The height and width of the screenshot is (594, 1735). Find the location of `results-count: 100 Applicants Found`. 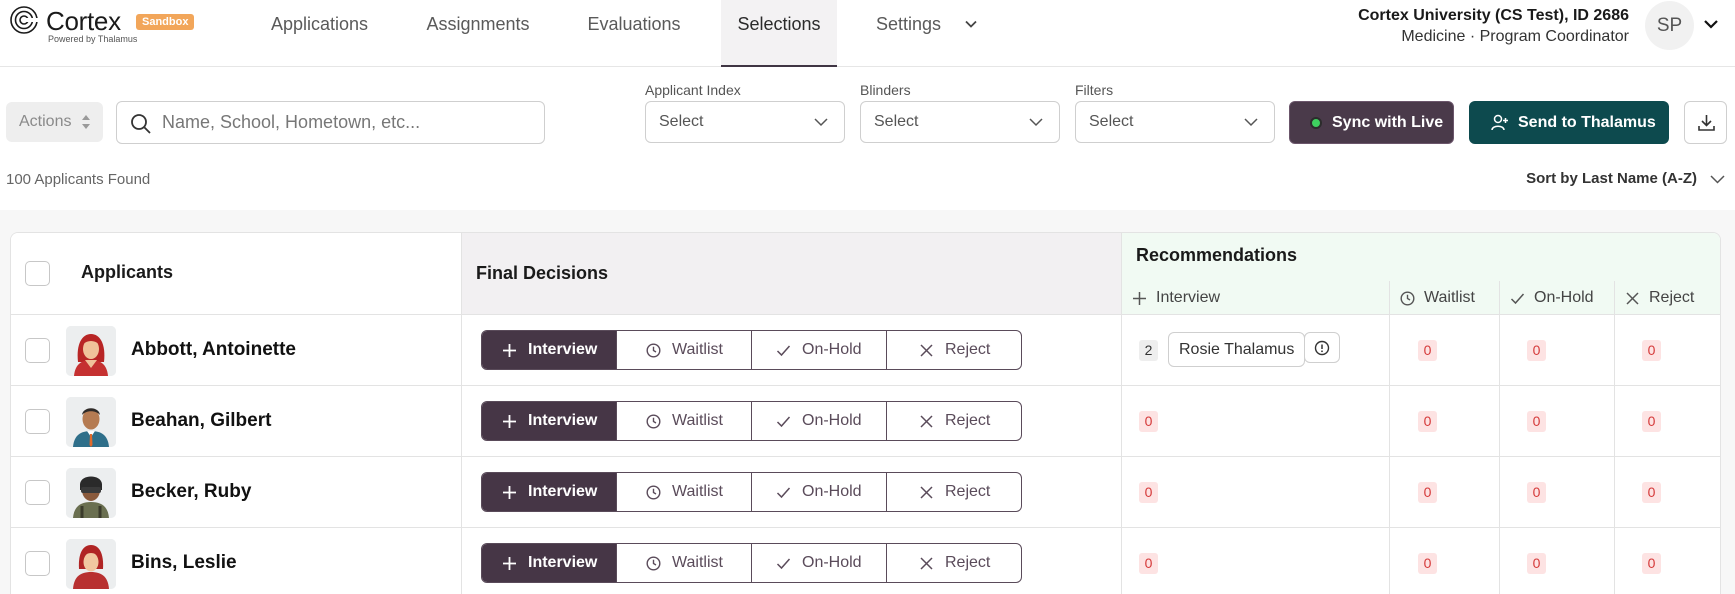

results-count: 100 Applicants Found is located at coordinates (78, 179).